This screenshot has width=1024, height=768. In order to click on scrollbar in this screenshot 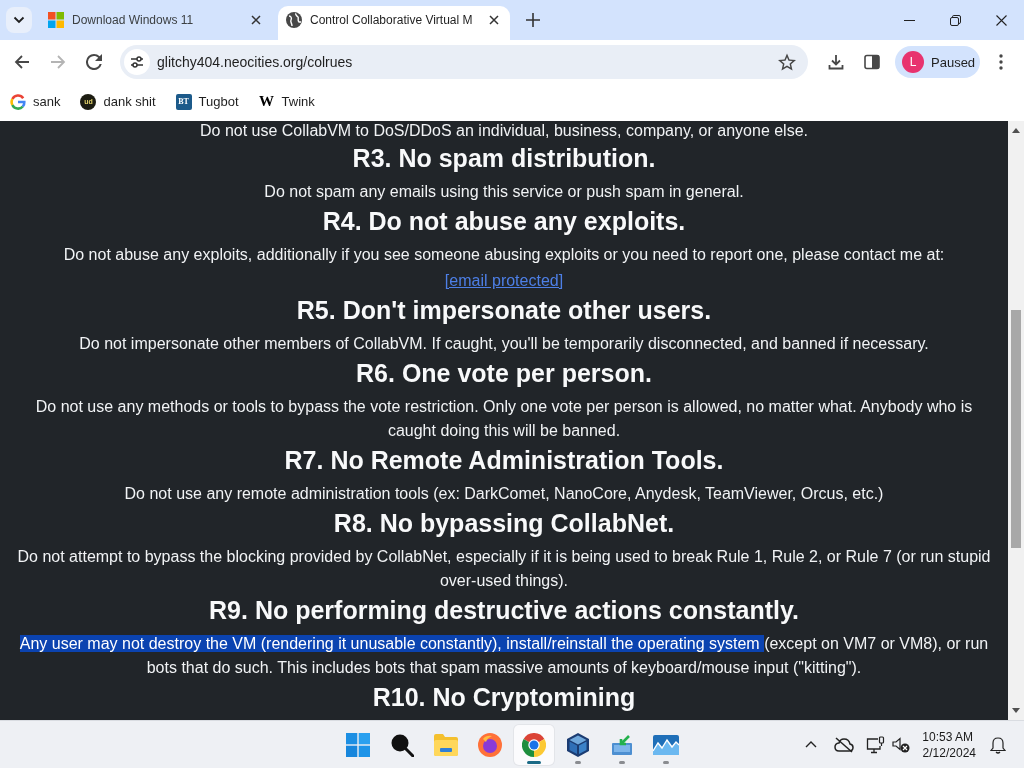, I will do `click(1016, 420)`.